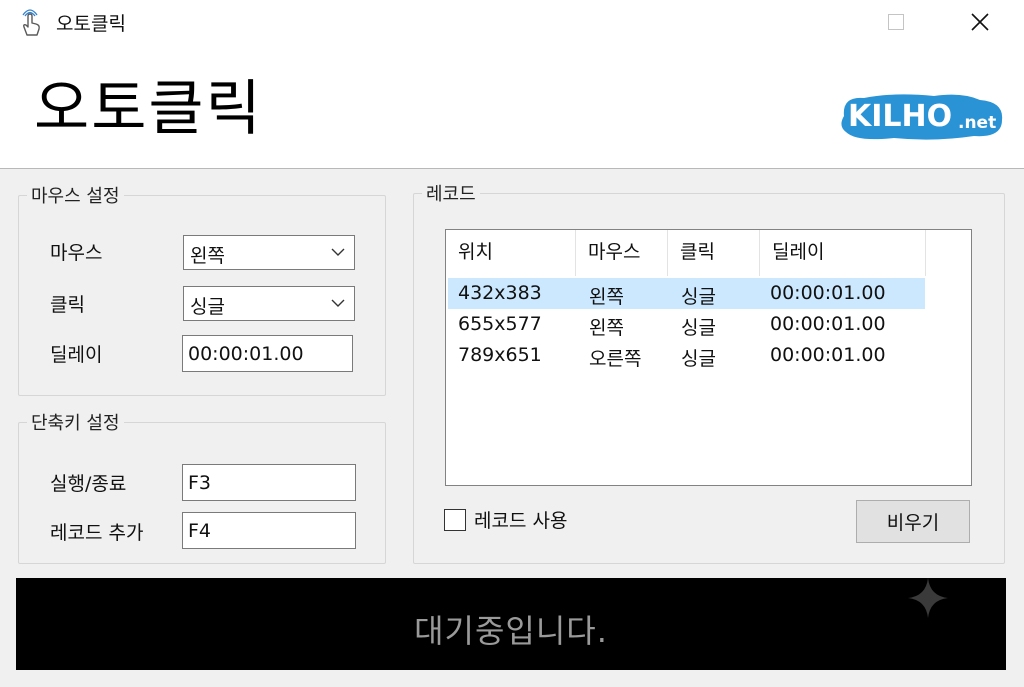  I want to click on hotkey-settings-legend: 단축키 설정, so click(75, 423).